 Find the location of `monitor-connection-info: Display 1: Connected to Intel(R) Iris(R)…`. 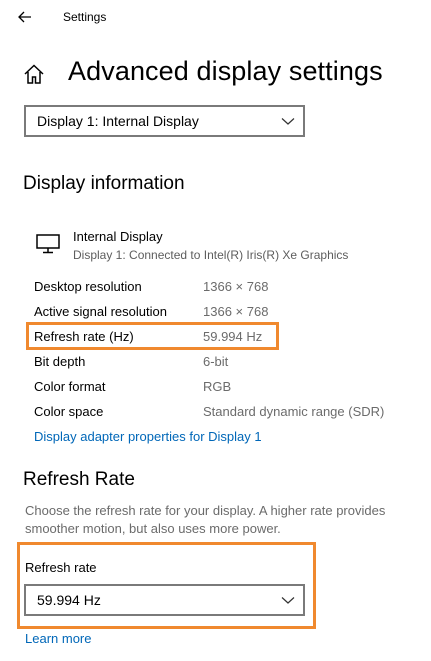

monitor-connection-info: Display 1: Connected to Intel(R) Iris(R)… is located at coordinates (211, 255).